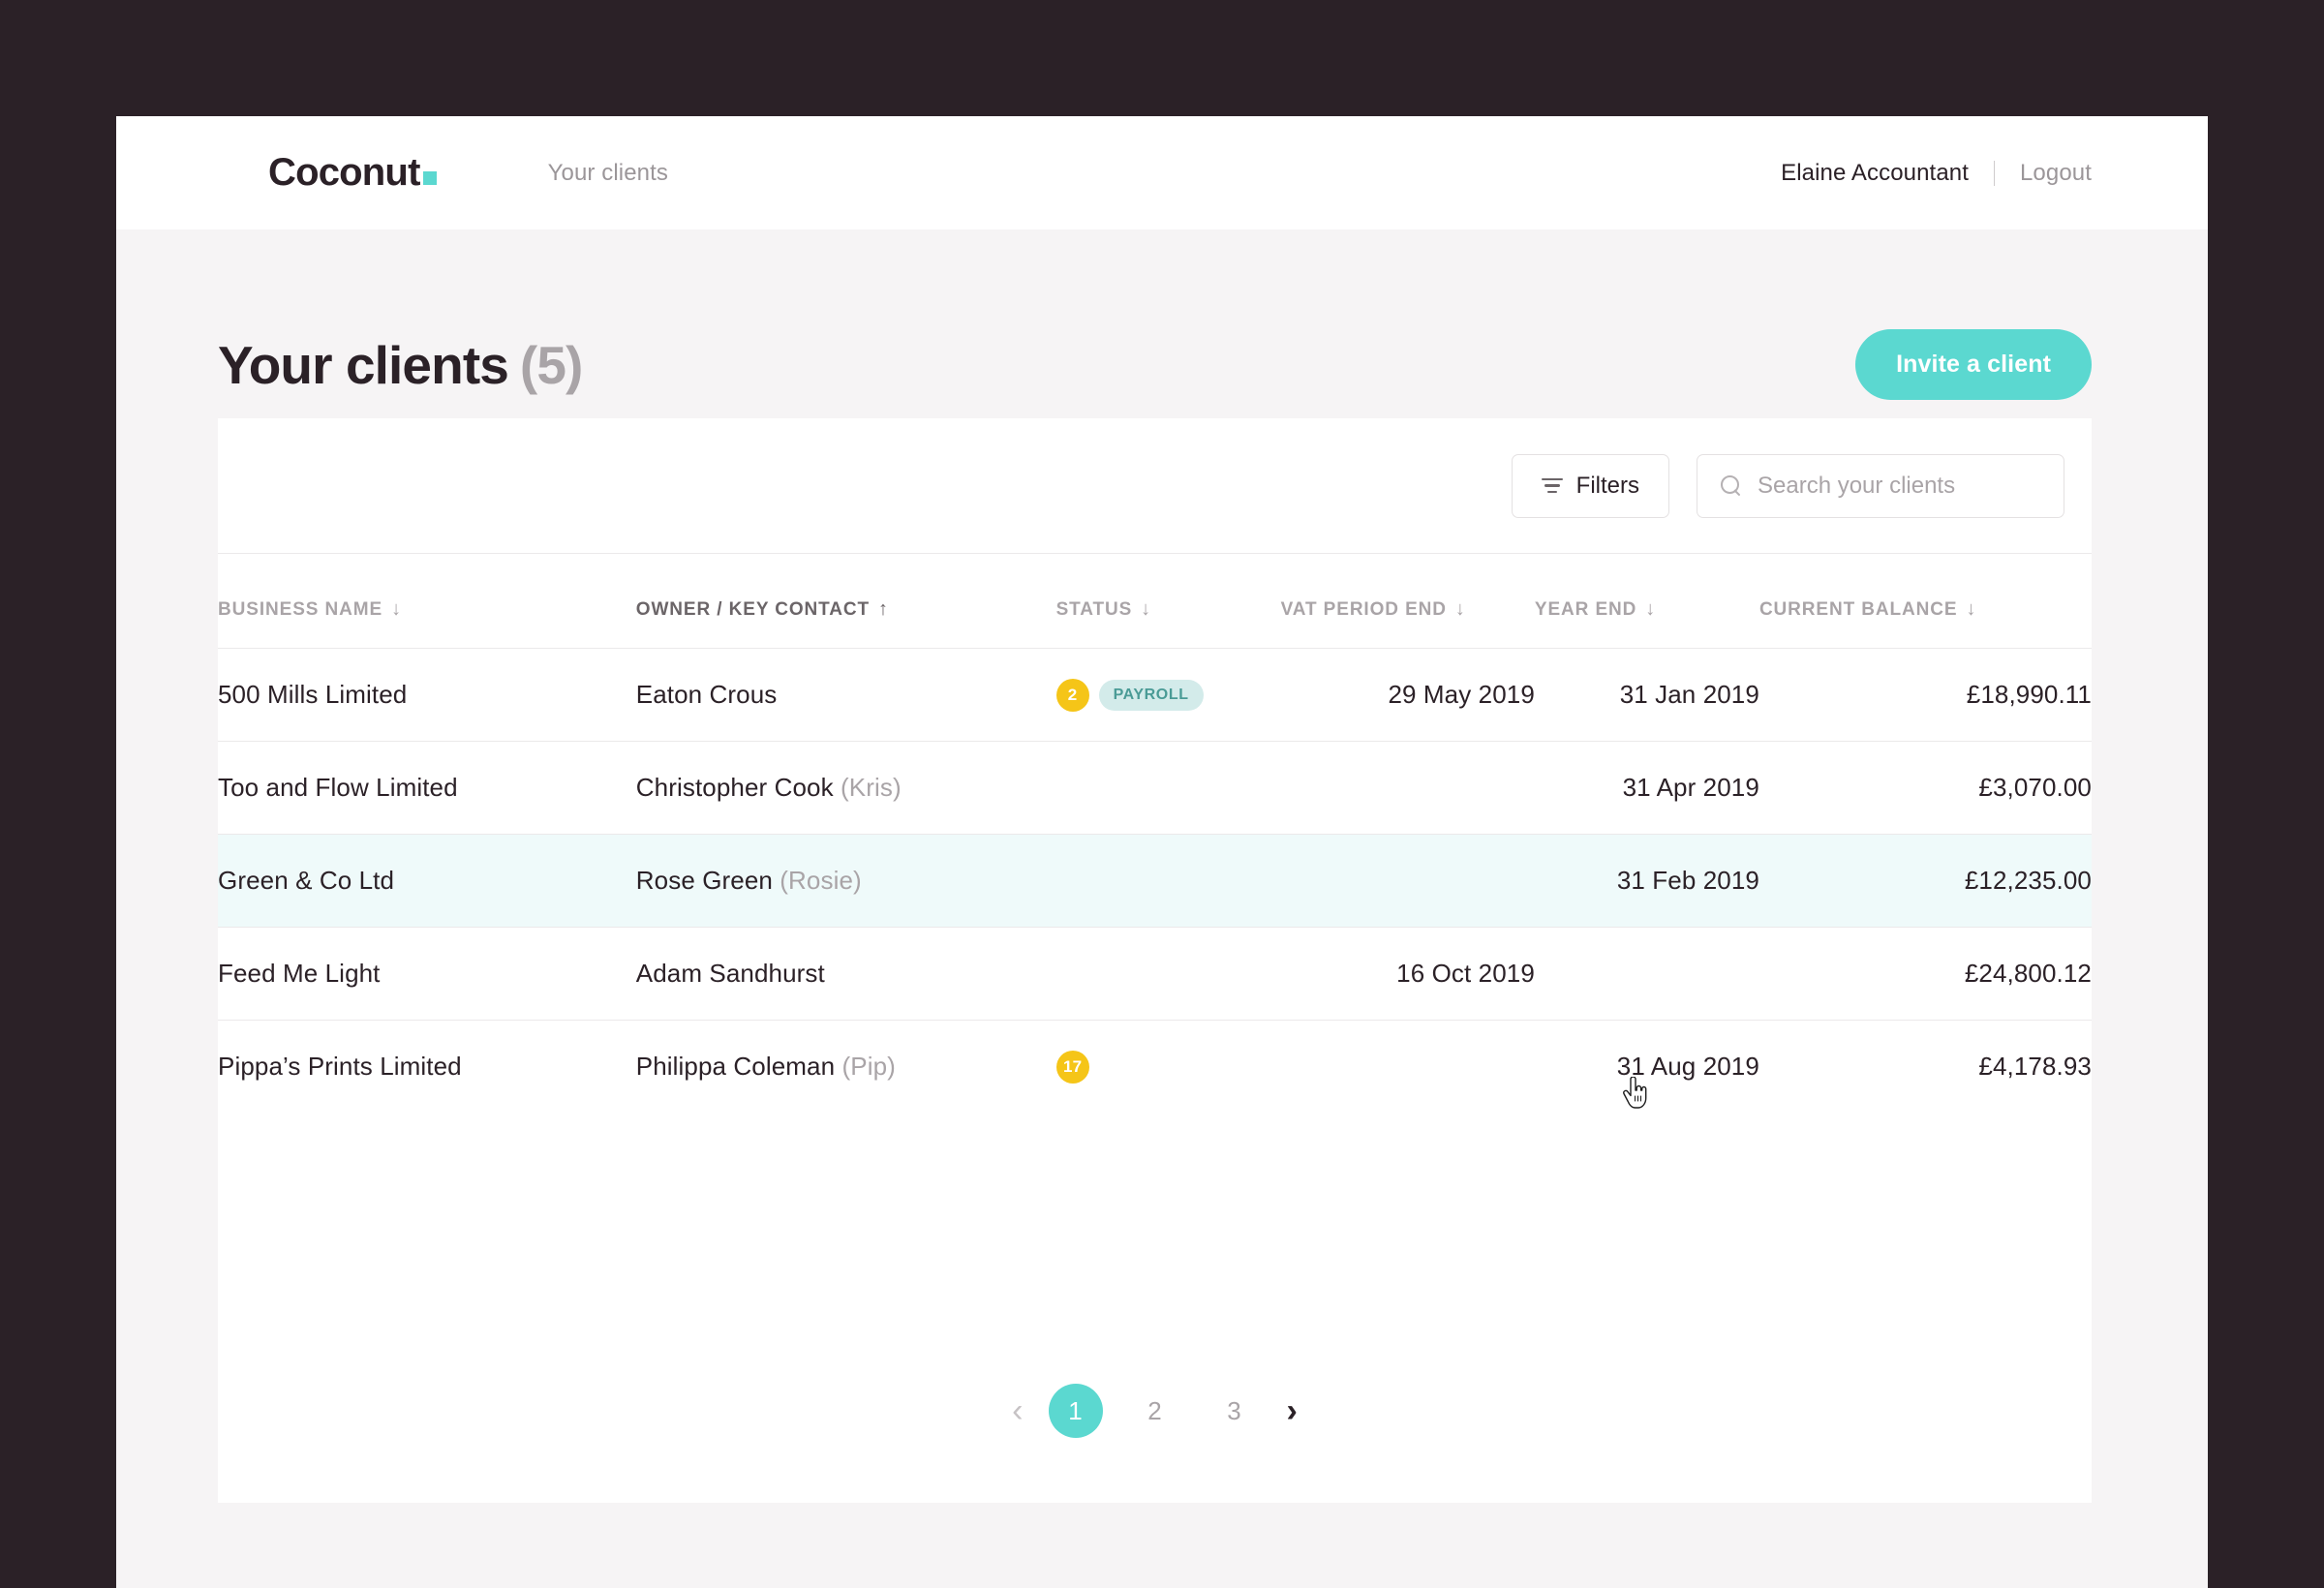 The image size is (2324, 1588). I want to click on cell-status: 17, so click(1168, 1067).